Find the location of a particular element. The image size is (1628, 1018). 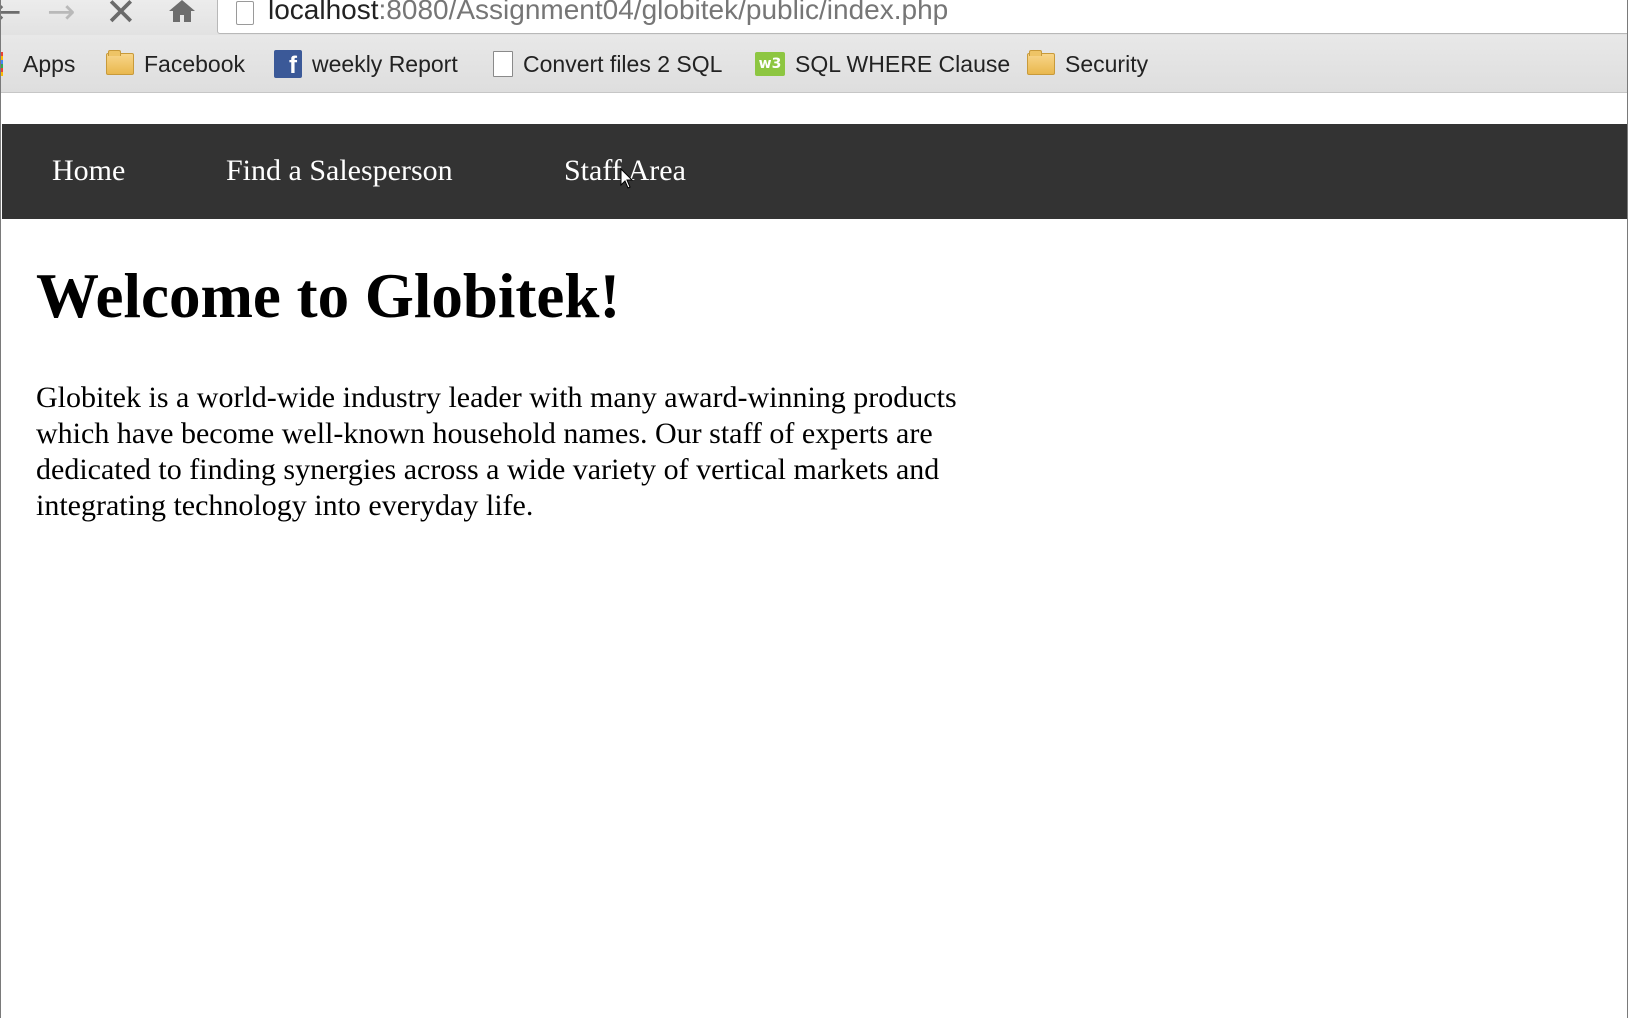

bookmark-sql-where: w3 SQL WHERE Clause is located at coordinates (882, 64).